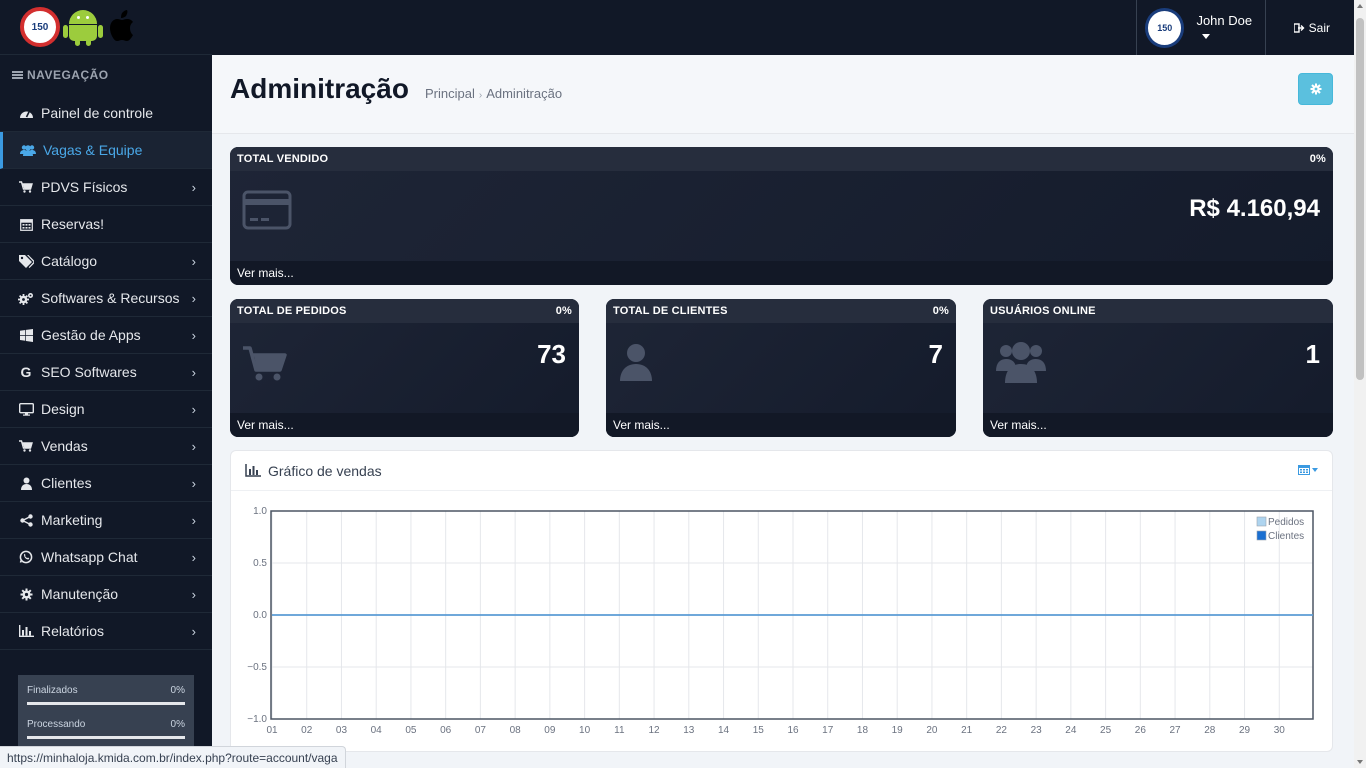  Describe the element at coordinates (110, 298) in the screenshot. I see `sidebar-item-label: Softwares & Recursos` at that location.